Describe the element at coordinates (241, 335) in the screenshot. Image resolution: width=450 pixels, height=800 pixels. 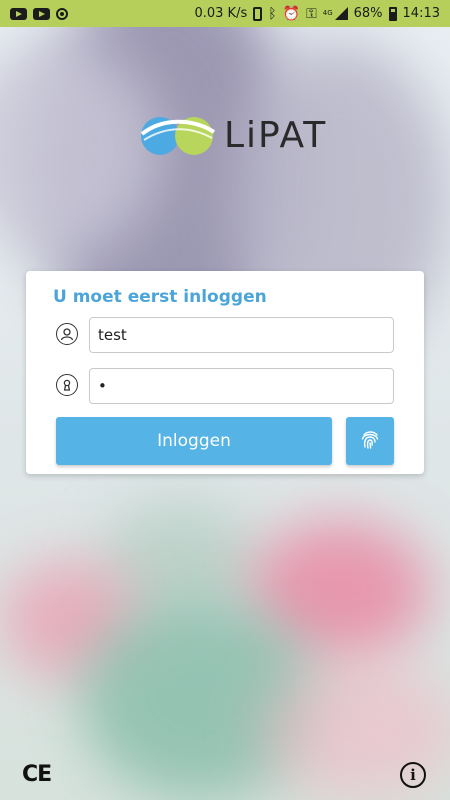
I see `username-input` at that location.